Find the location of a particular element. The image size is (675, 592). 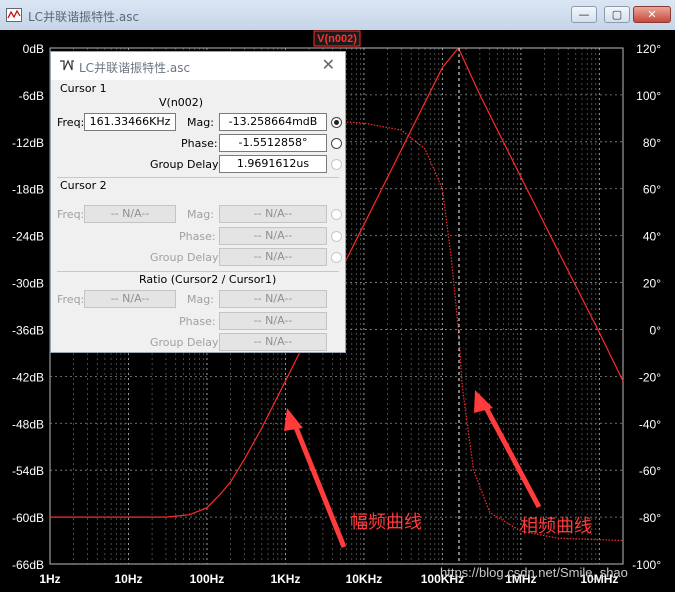

cursor2-phase-radio is located at coordinates (336, 236).